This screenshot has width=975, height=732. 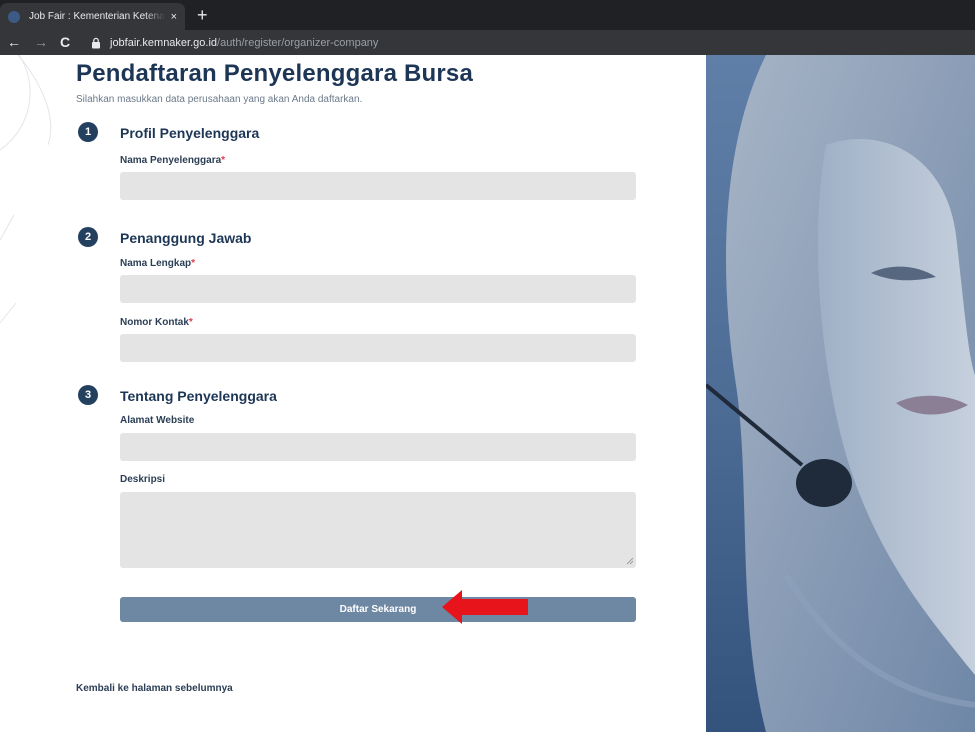 I want to click on browser-tab: Job Fair : Kementerian Ketenagakerjaan ×, so click(x=92, y=16).